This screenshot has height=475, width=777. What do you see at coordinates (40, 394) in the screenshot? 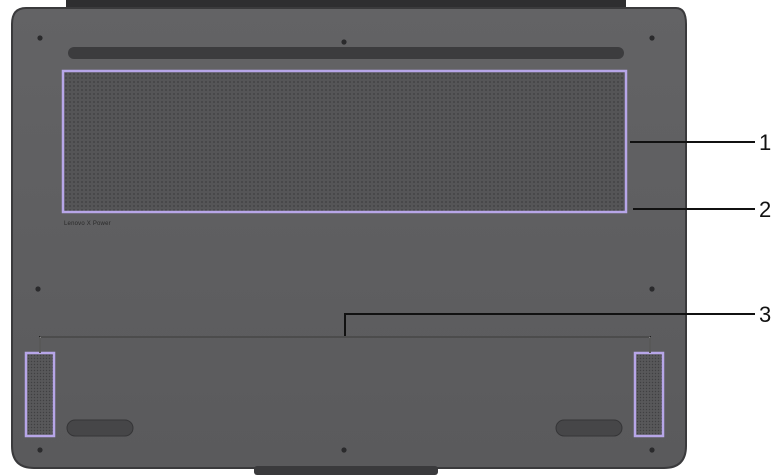
I see `speaker-left` at bounding box center [40, 394].